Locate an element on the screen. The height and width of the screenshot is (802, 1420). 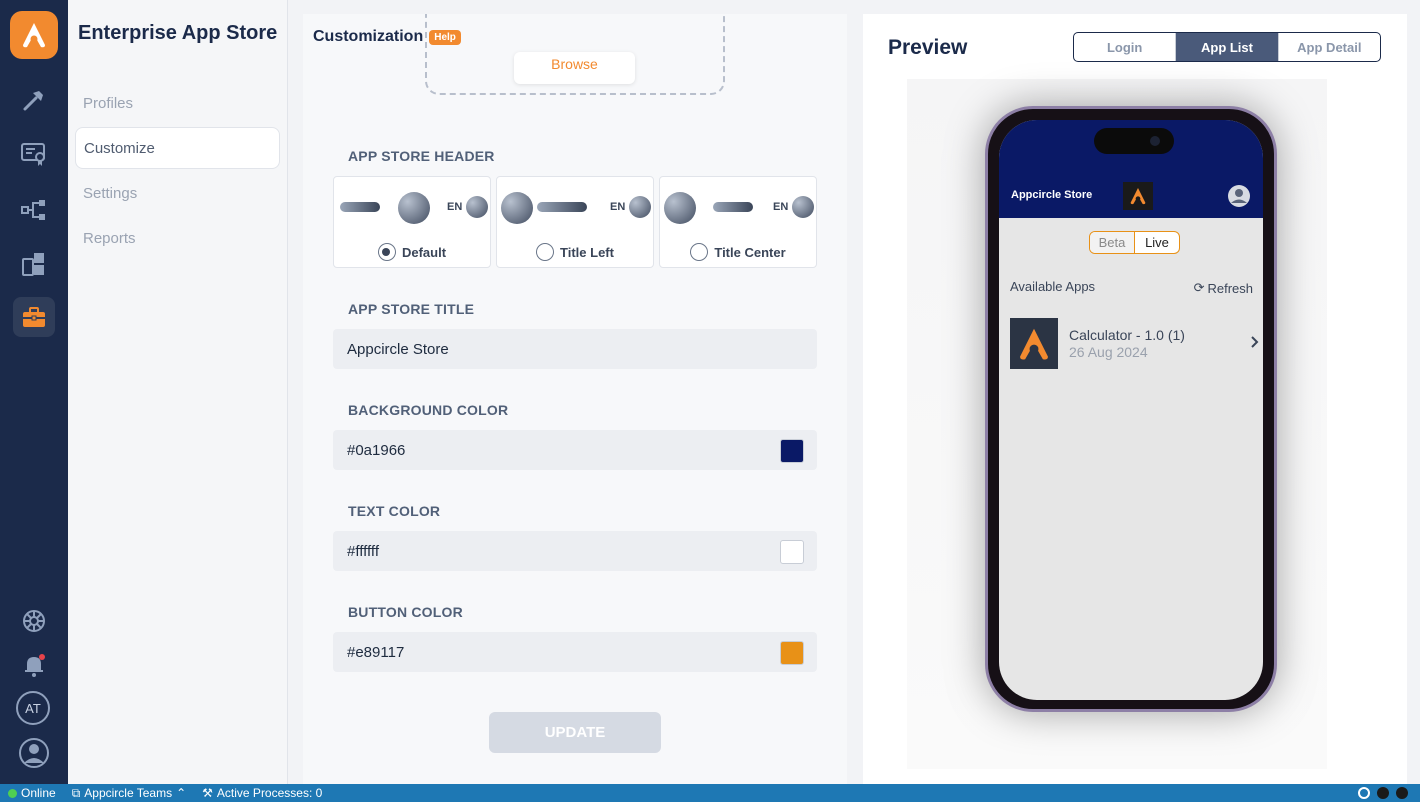
sidebar-item-settings: Settings is located at coordinates (177, 193).